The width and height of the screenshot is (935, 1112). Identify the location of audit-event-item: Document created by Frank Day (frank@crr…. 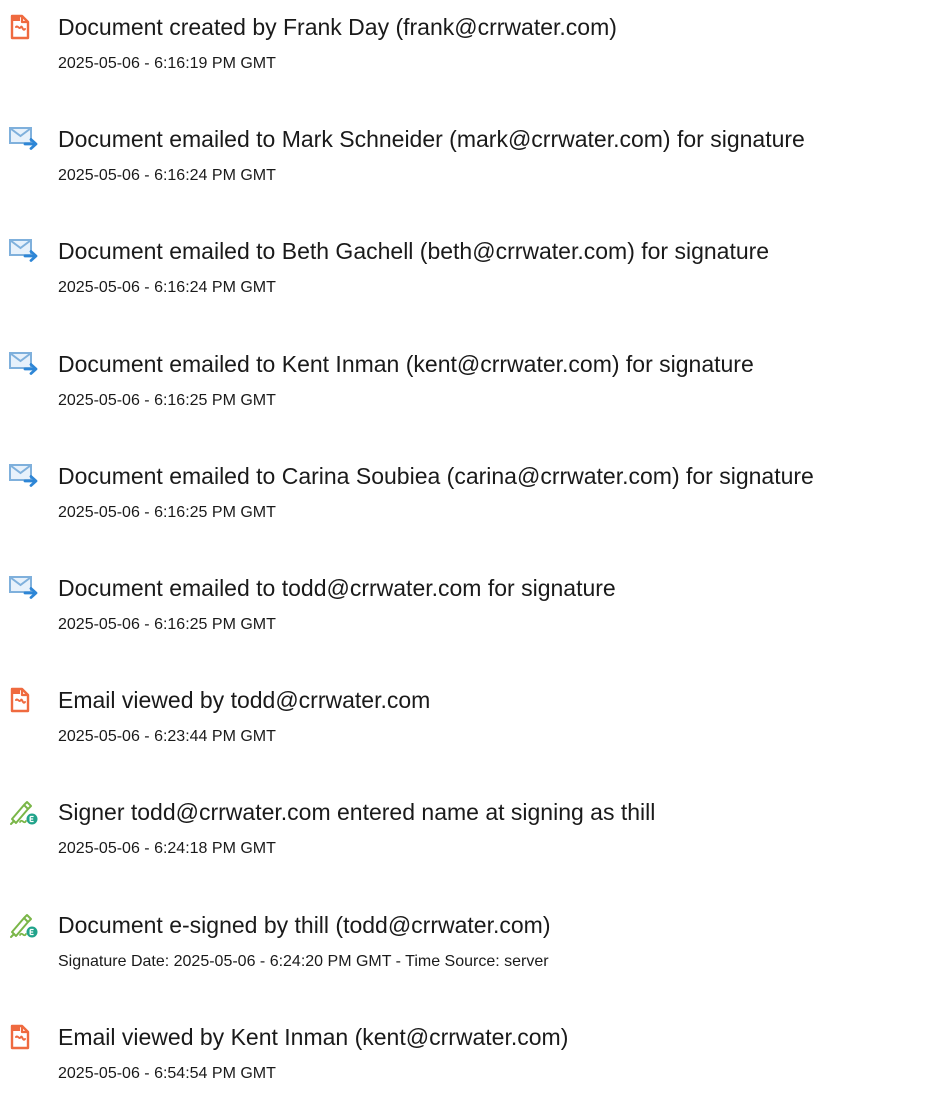
(467, 57).